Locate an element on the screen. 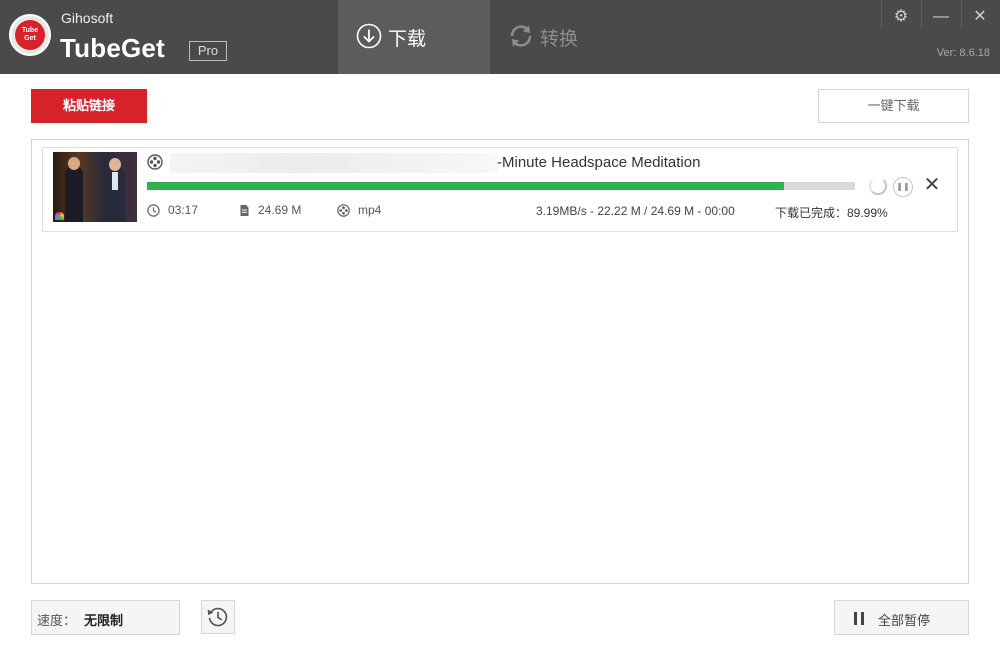 The image size is (1000, 650). version-label: Ver: 8.6.18 is located at coordinates (963, 53).